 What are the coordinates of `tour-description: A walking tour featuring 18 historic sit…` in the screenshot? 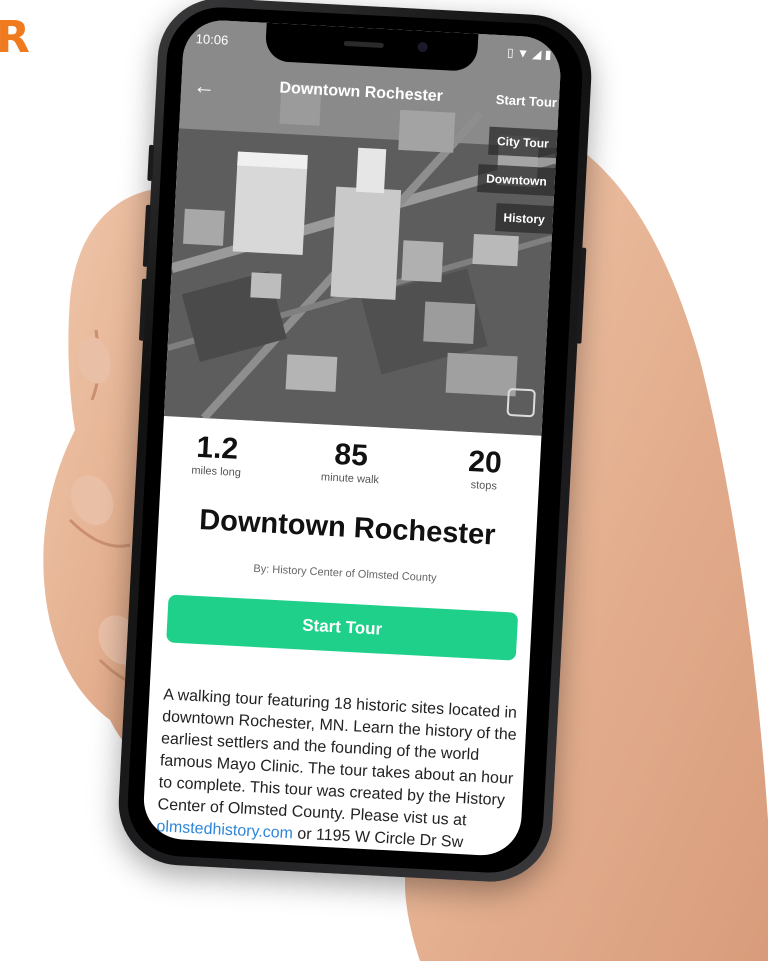 It's located at (338, 770).